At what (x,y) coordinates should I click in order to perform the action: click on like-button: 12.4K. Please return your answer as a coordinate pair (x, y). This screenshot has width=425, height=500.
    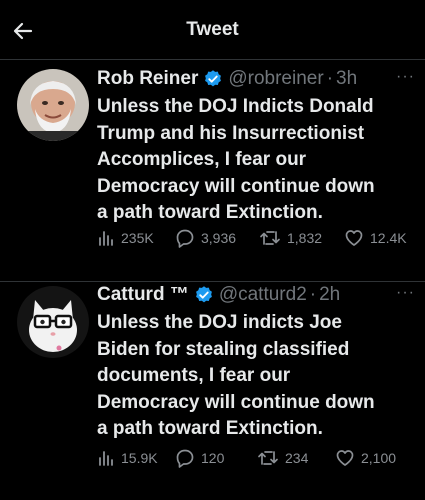
    Looking at the image, I should click on (375, 238).